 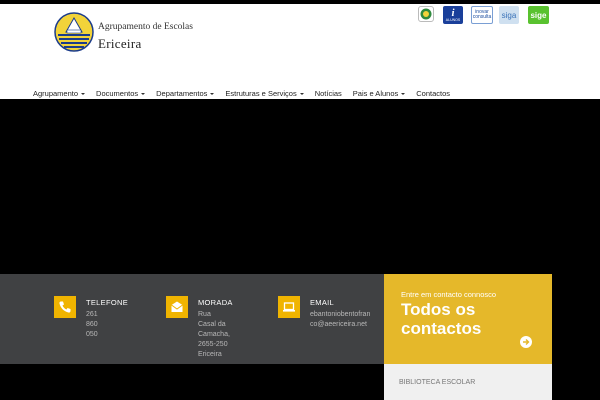 What do you see at coordinates (107, 302) in the screenshot?
I see `contact-phone-title: TELEFONE` at bounding box center [107, 302].